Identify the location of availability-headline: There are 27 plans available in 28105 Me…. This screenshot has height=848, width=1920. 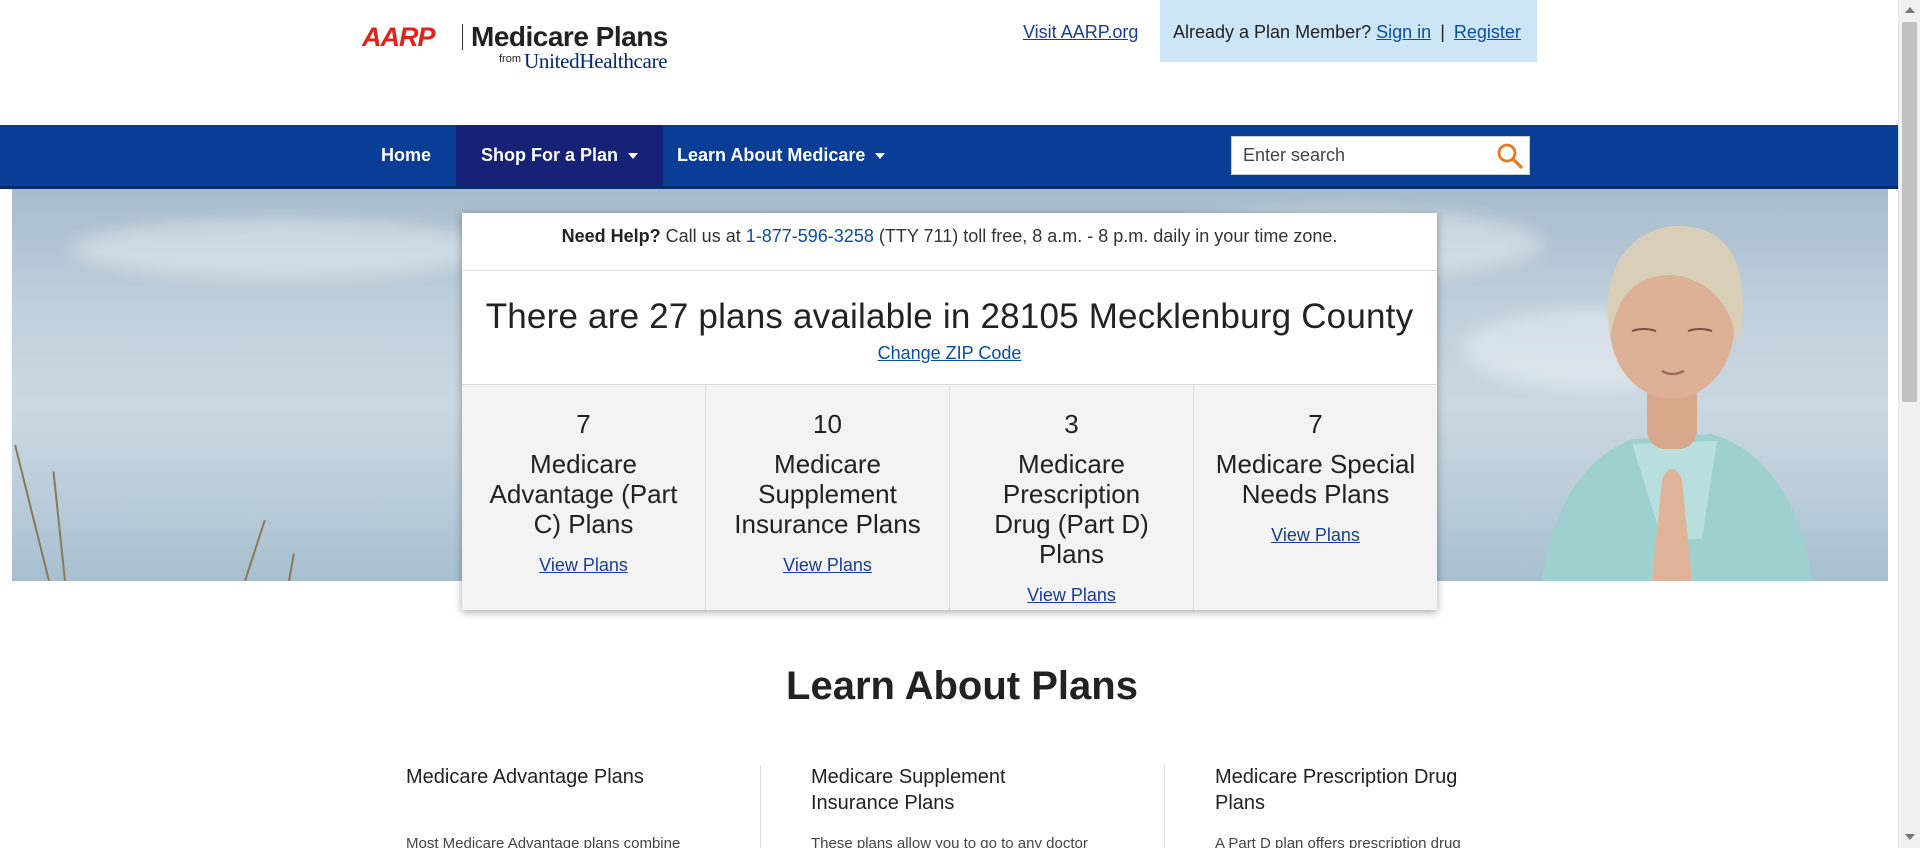
(949, 316).